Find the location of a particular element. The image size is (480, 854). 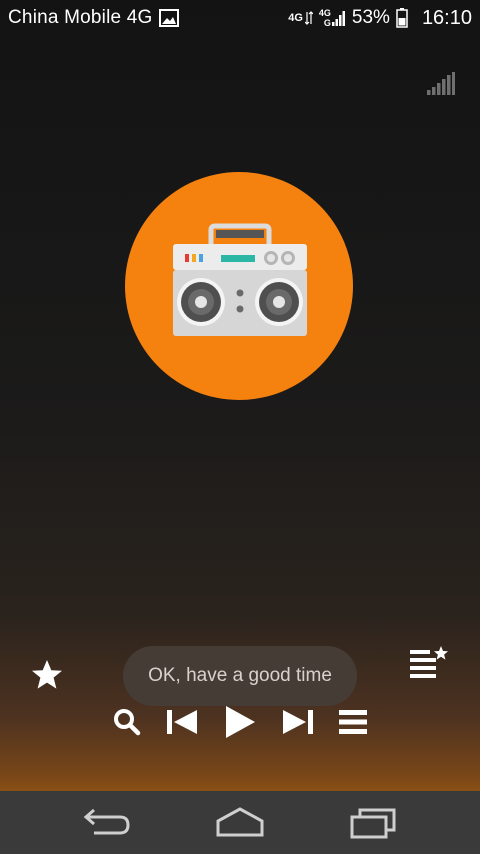

signal-bars-icon is located at coordinates (441, 84).